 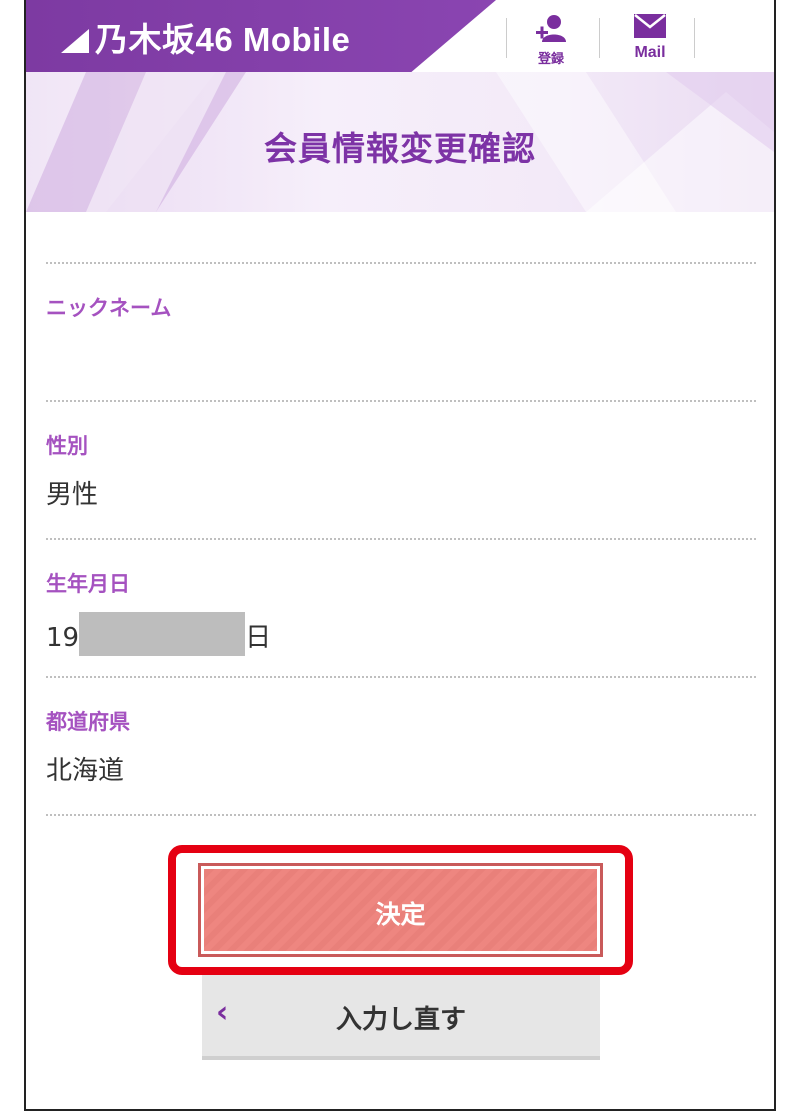 I want to click on birthday-label: 生年月日, so click(x=88, y=584).